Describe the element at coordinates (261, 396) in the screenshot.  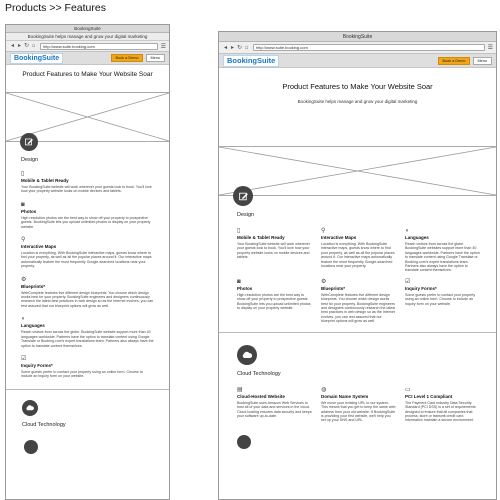
I see `feature-name: Cloud-Hosted Website` at that location.